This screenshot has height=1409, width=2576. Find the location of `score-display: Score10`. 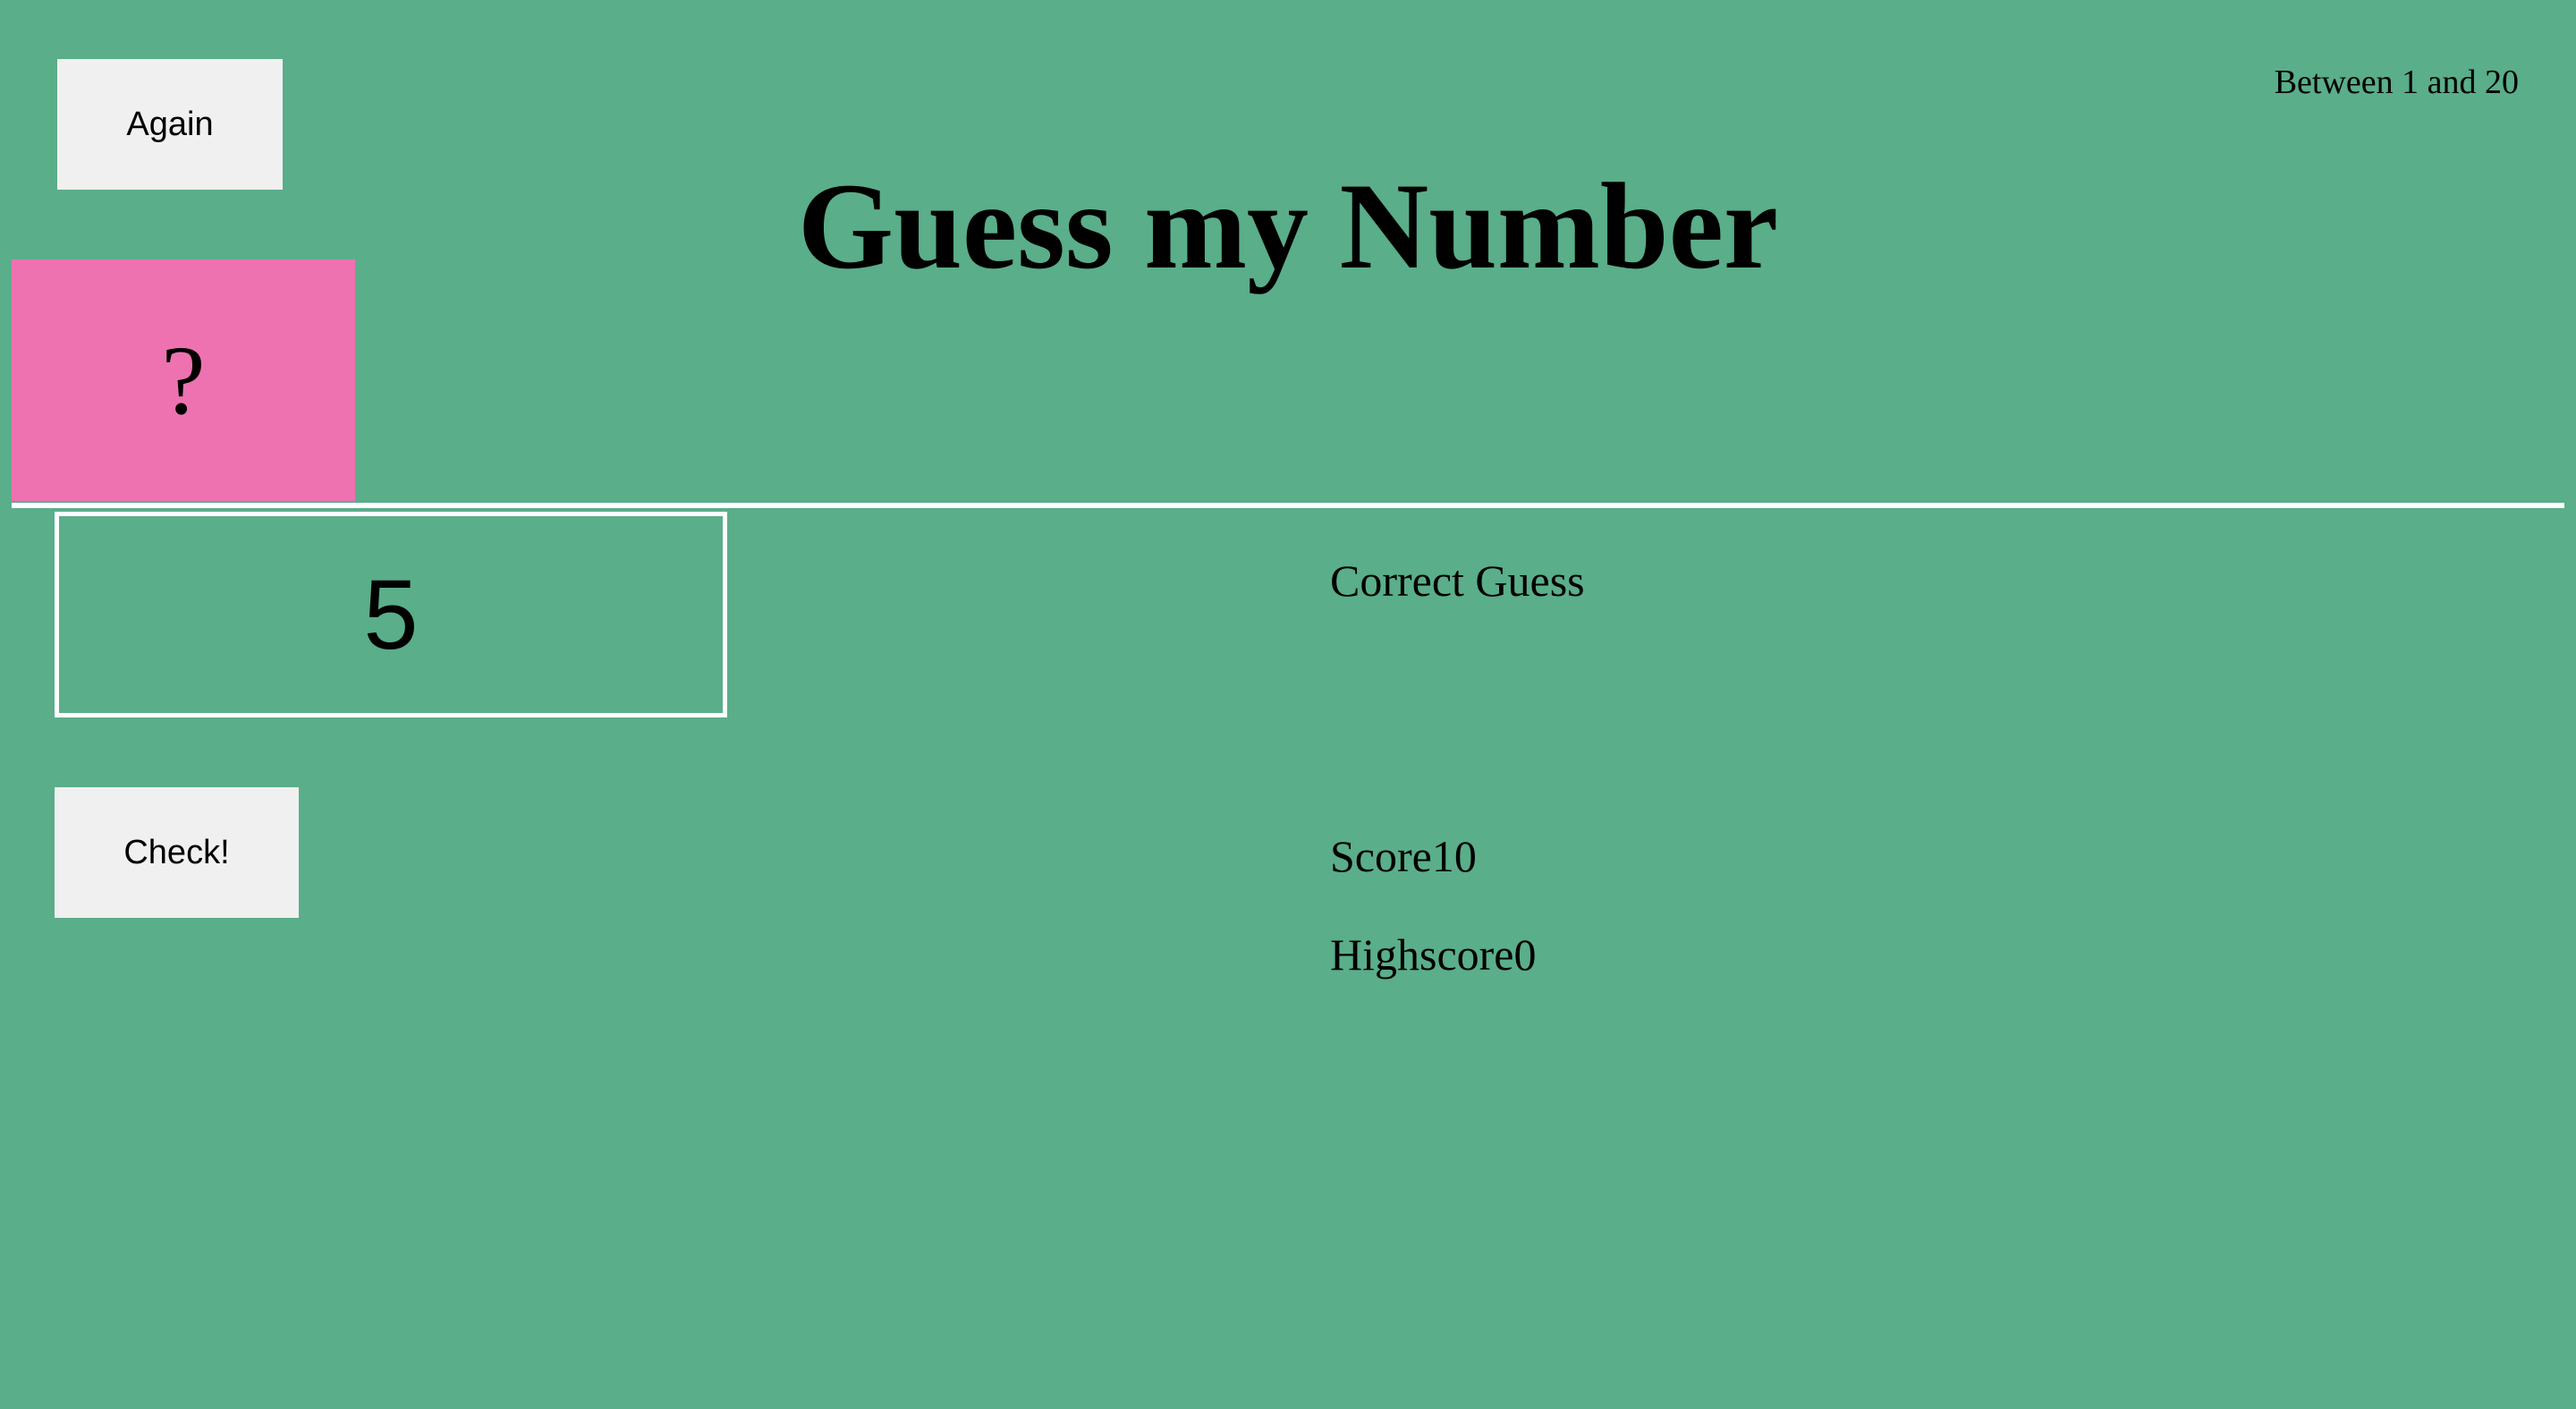

score-display: Score10 is located at coordinates (1403, 856).